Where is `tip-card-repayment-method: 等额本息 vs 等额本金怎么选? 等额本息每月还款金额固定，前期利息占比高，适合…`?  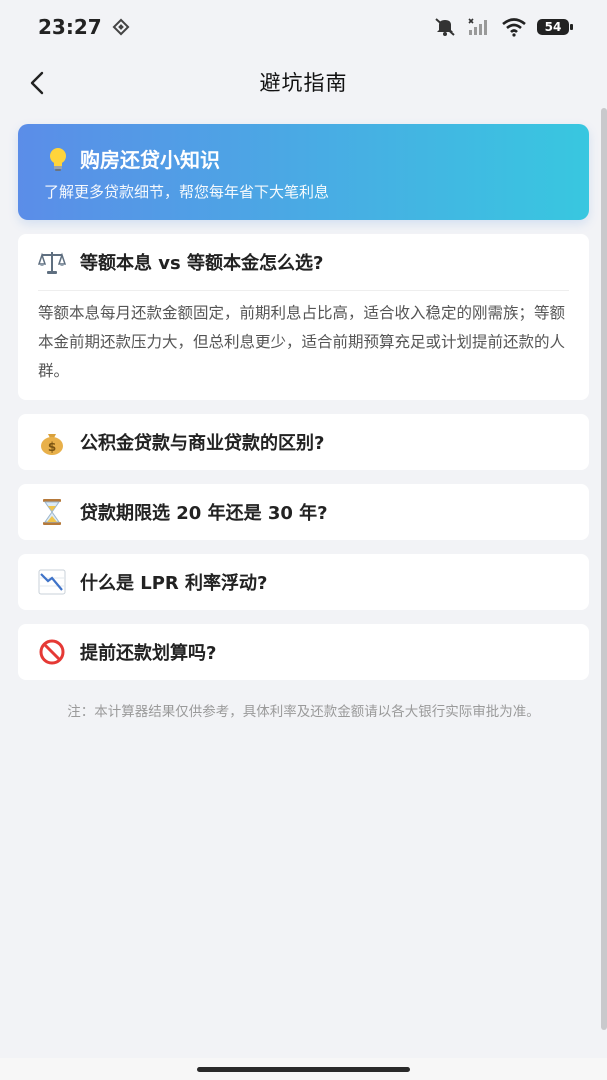
tip-card-repayment-method: 等额本息 vs 等额本金怎么选? 等额本息每月还款金额固定，前期利息占比高，适合… is located at coordinates (303, 317).